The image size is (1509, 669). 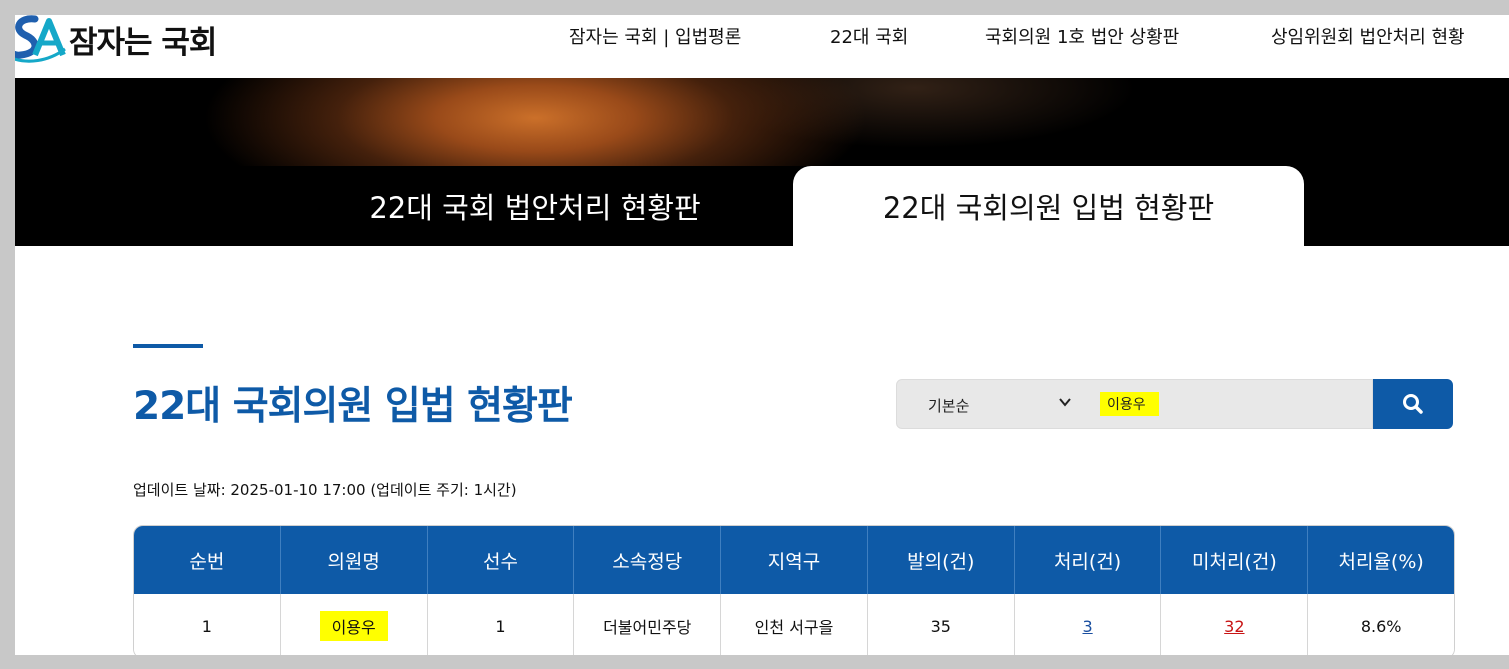 I want to click on search-icon, so click(x=1413, y=404).